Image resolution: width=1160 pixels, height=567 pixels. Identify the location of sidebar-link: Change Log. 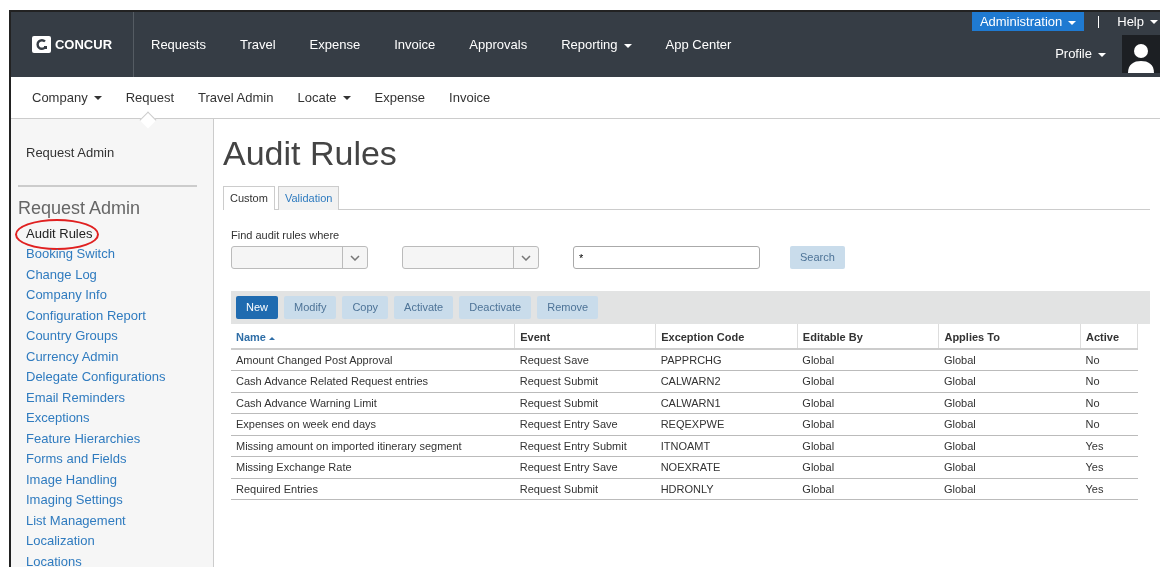
(107, 274).